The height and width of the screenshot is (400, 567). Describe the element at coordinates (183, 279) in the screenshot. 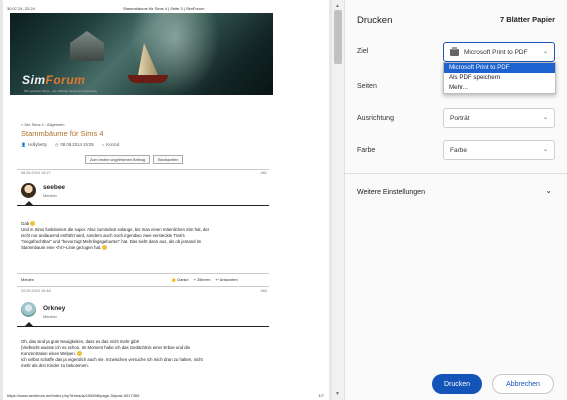

I see `like-label: Danke` at that location.